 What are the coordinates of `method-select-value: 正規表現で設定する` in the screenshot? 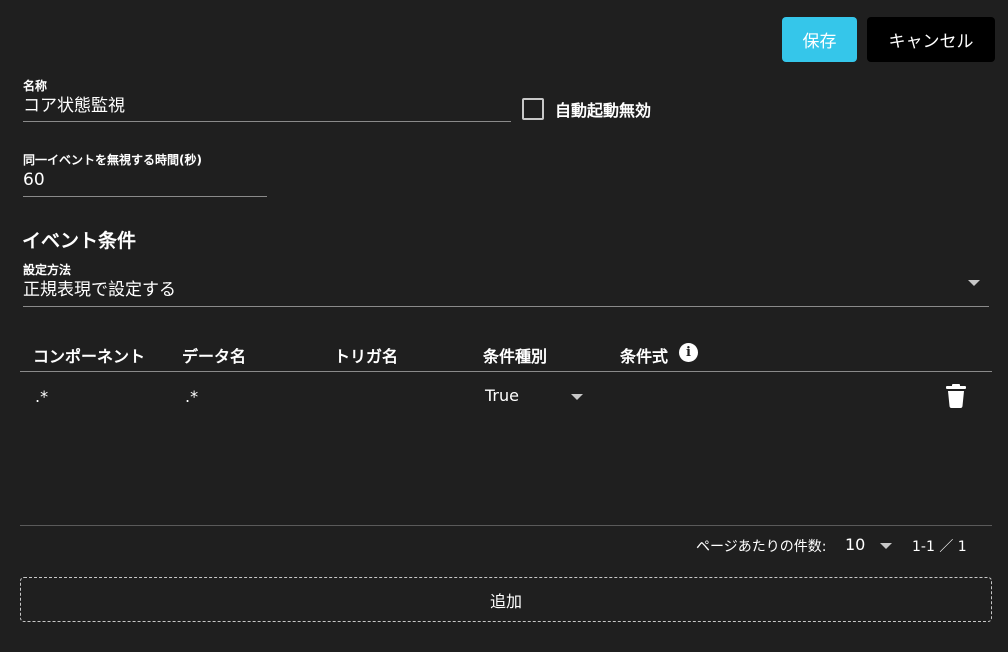 It's located at (506, 290).